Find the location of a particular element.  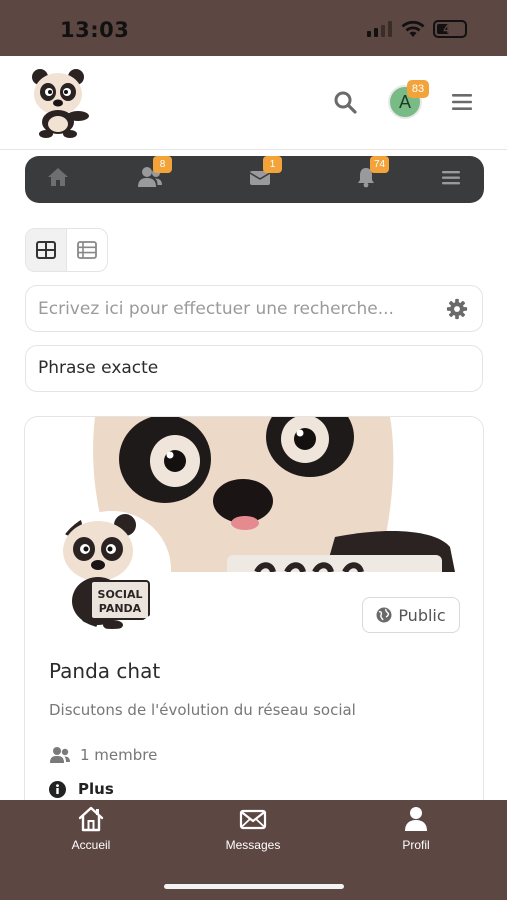

battery-level: 48 is located at coordinates (450, 29).